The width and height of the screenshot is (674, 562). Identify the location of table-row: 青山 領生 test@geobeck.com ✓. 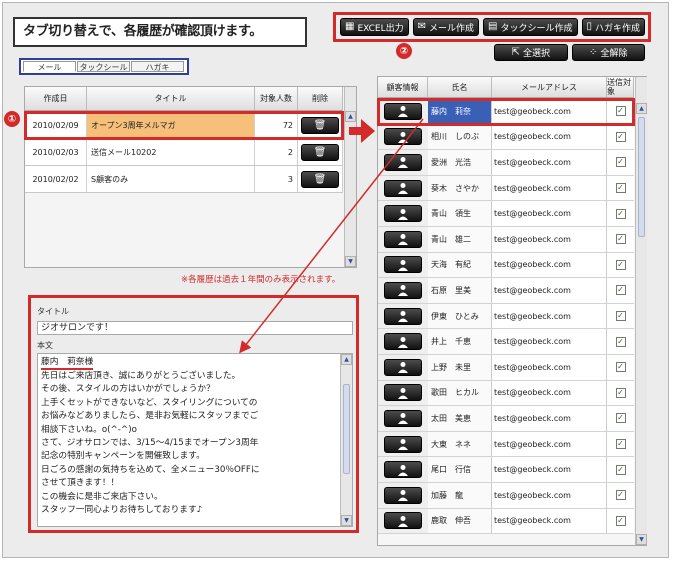
(506, 214).